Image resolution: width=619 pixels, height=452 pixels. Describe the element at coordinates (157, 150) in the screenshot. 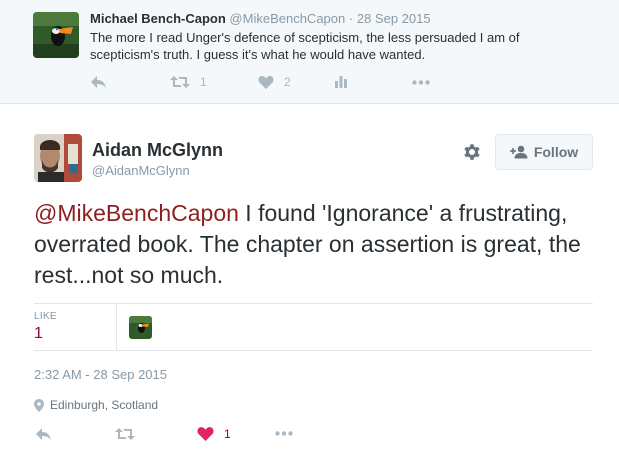

I see `main-author-name: Aidan McGlynn` at that location.